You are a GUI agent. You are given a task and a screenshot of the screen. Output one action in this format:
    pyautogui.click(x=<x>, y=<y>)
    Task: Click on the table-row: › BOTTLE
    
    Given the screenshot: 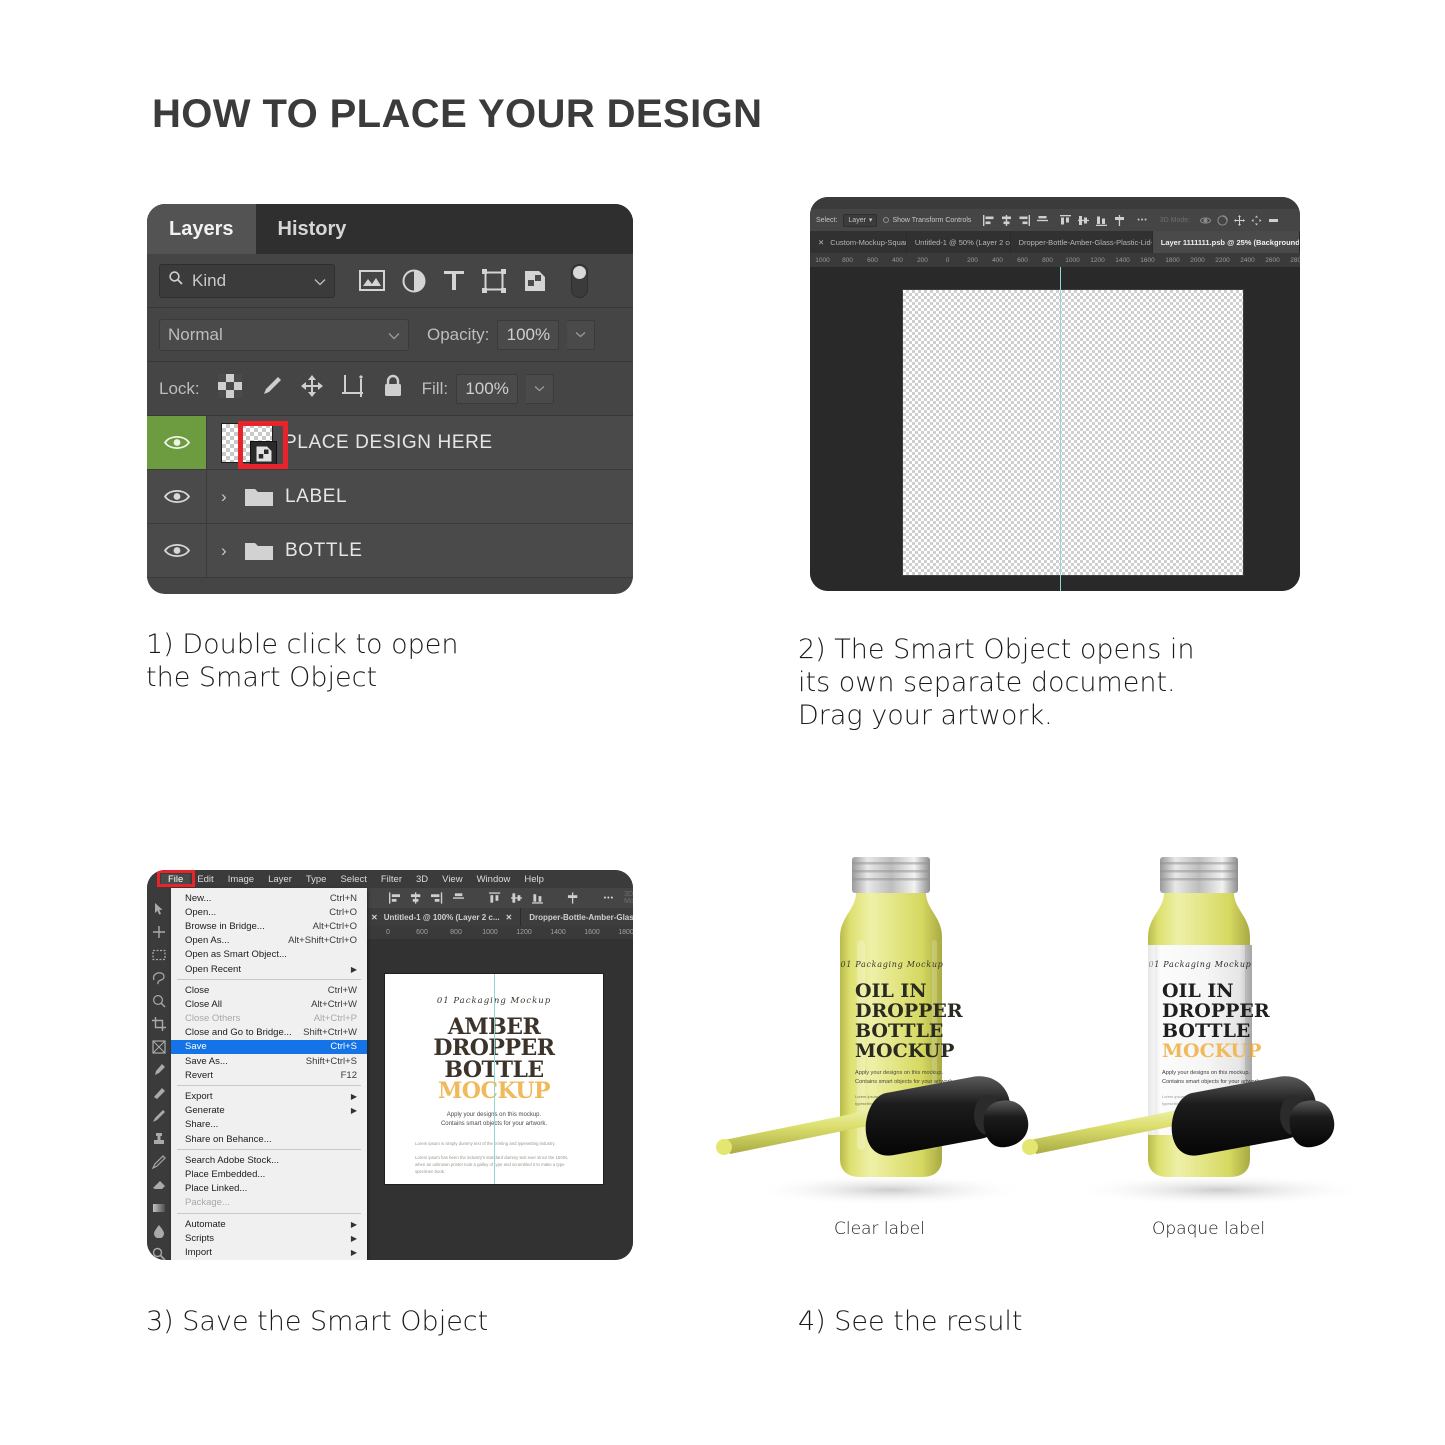 What is the action you would take?
    pyautogui.click(x=390, y=551)
    